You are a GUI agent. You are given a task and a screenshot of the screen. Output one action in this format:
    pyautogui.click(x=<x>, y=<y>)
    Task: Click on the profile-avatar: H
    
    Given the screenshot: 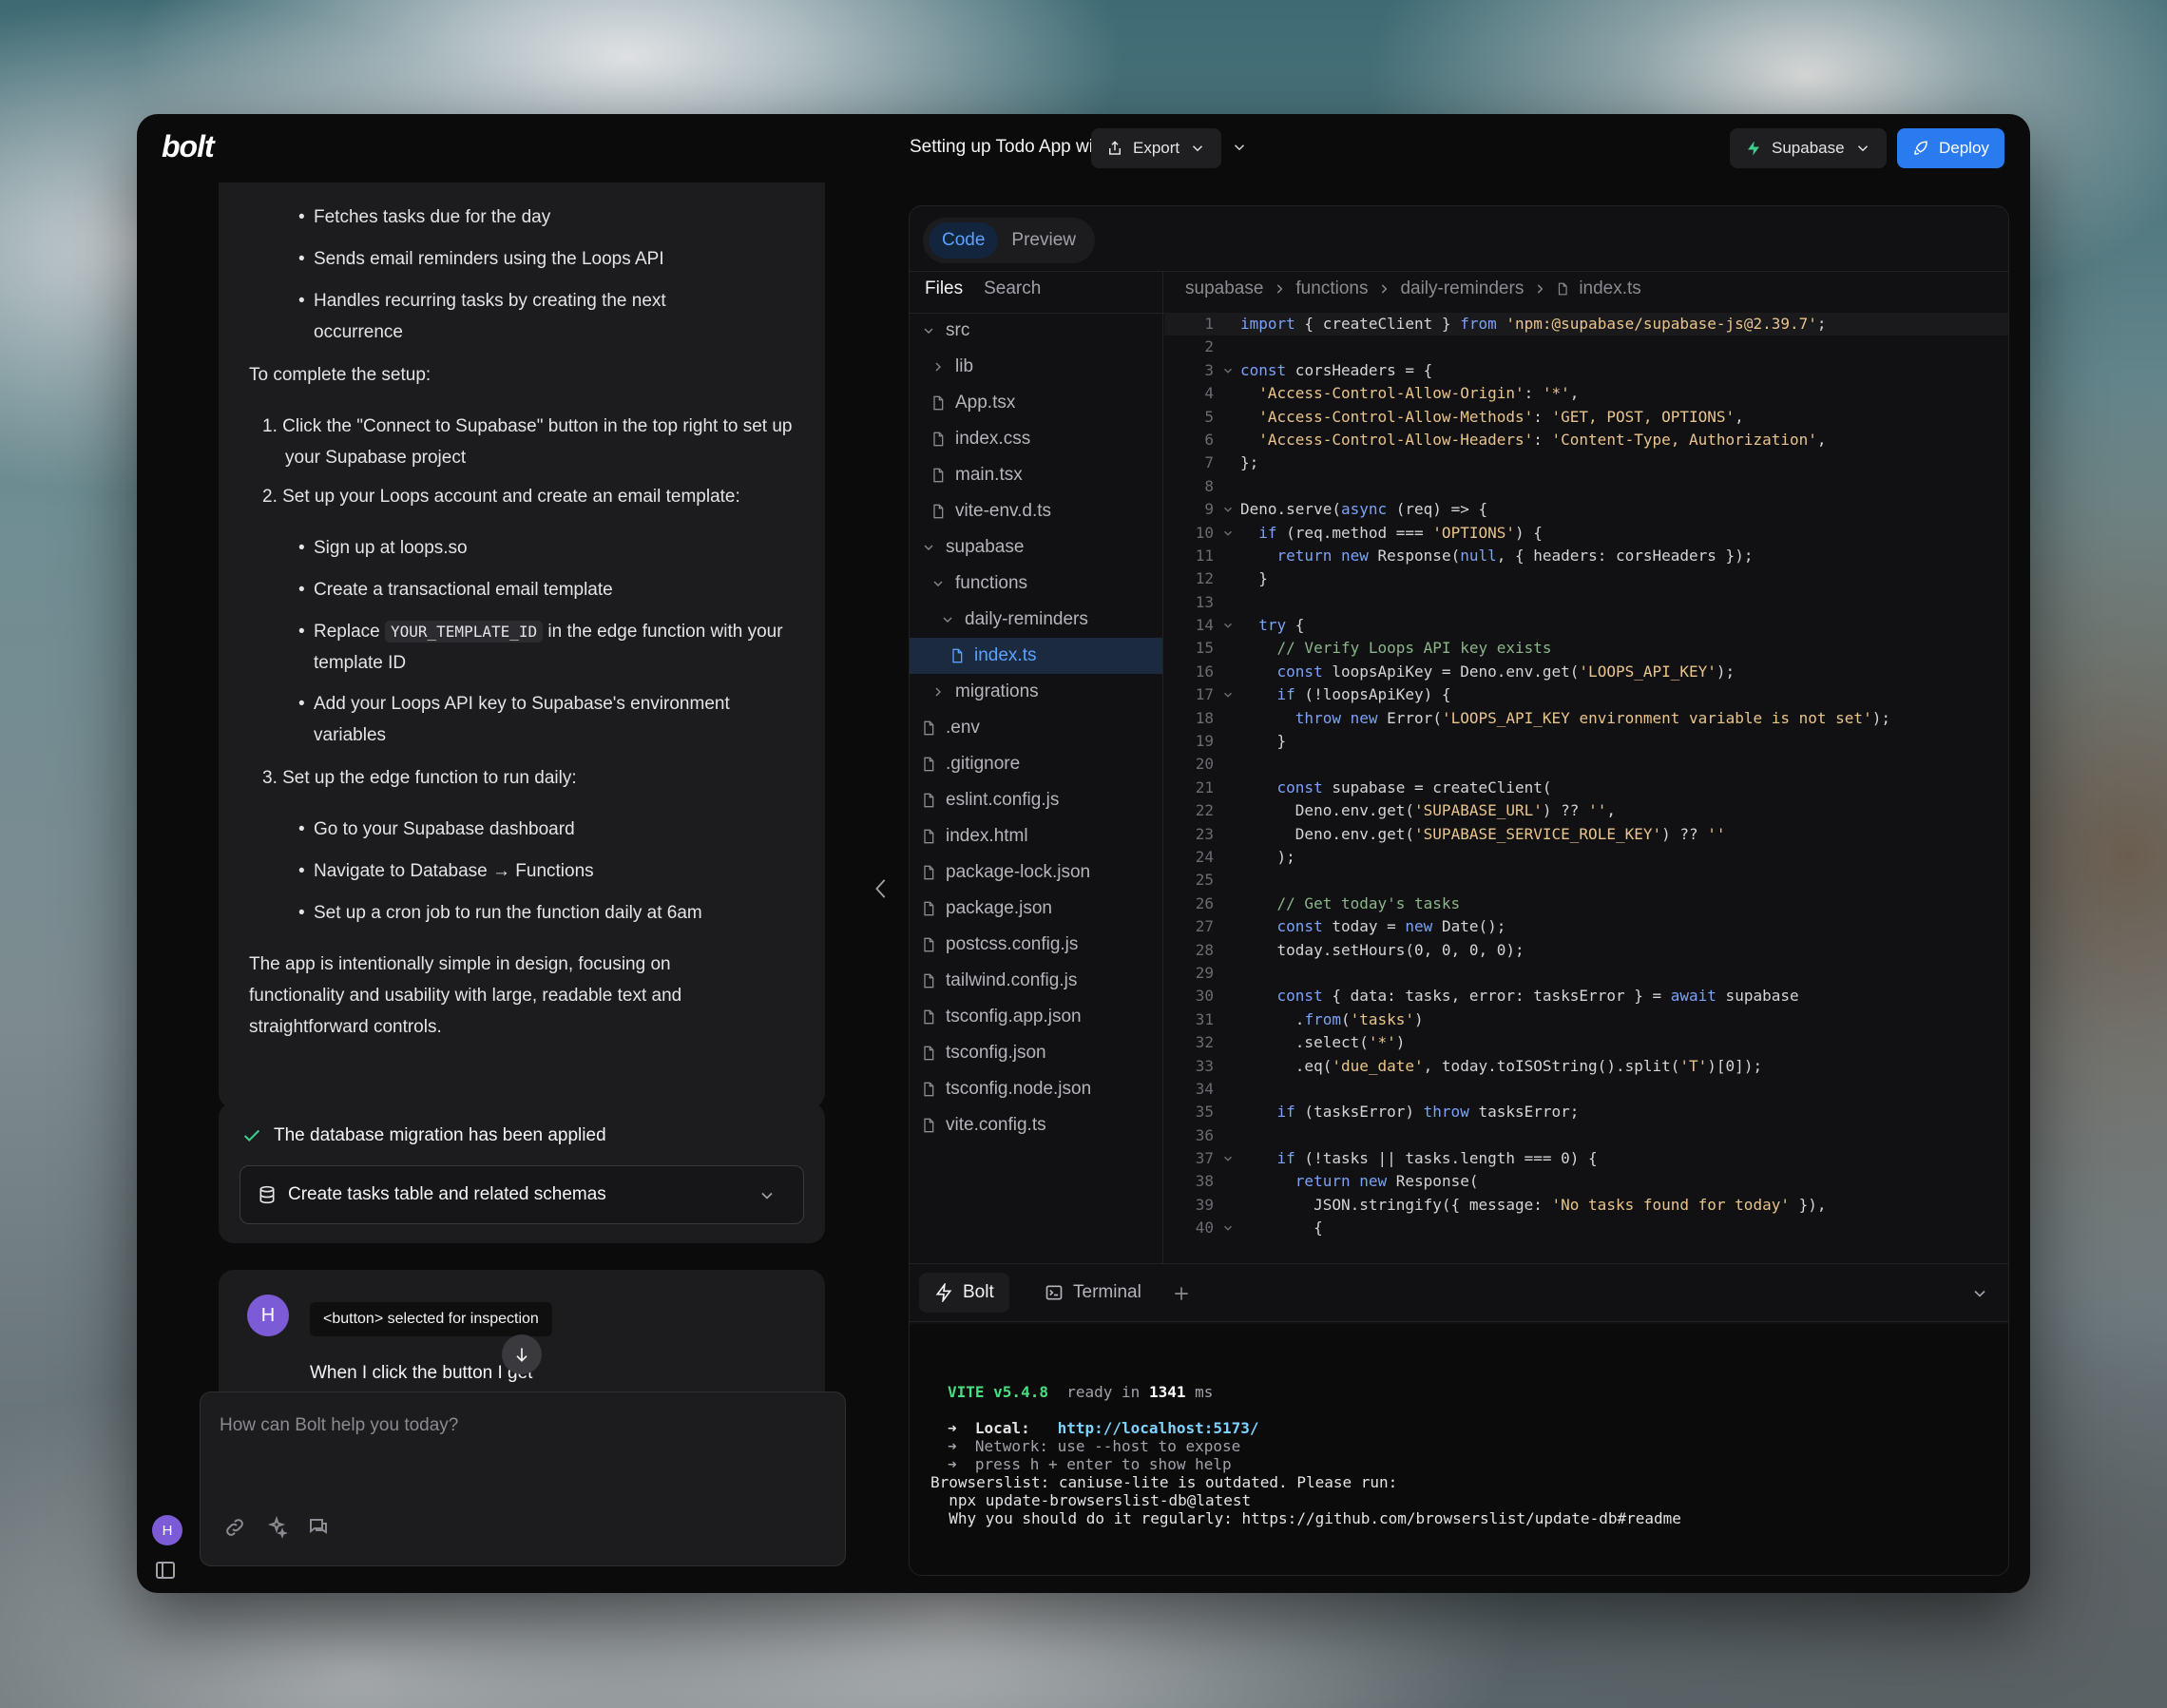 What is the action you would take?
    pyautogui.click(x=167, y=1530)
    